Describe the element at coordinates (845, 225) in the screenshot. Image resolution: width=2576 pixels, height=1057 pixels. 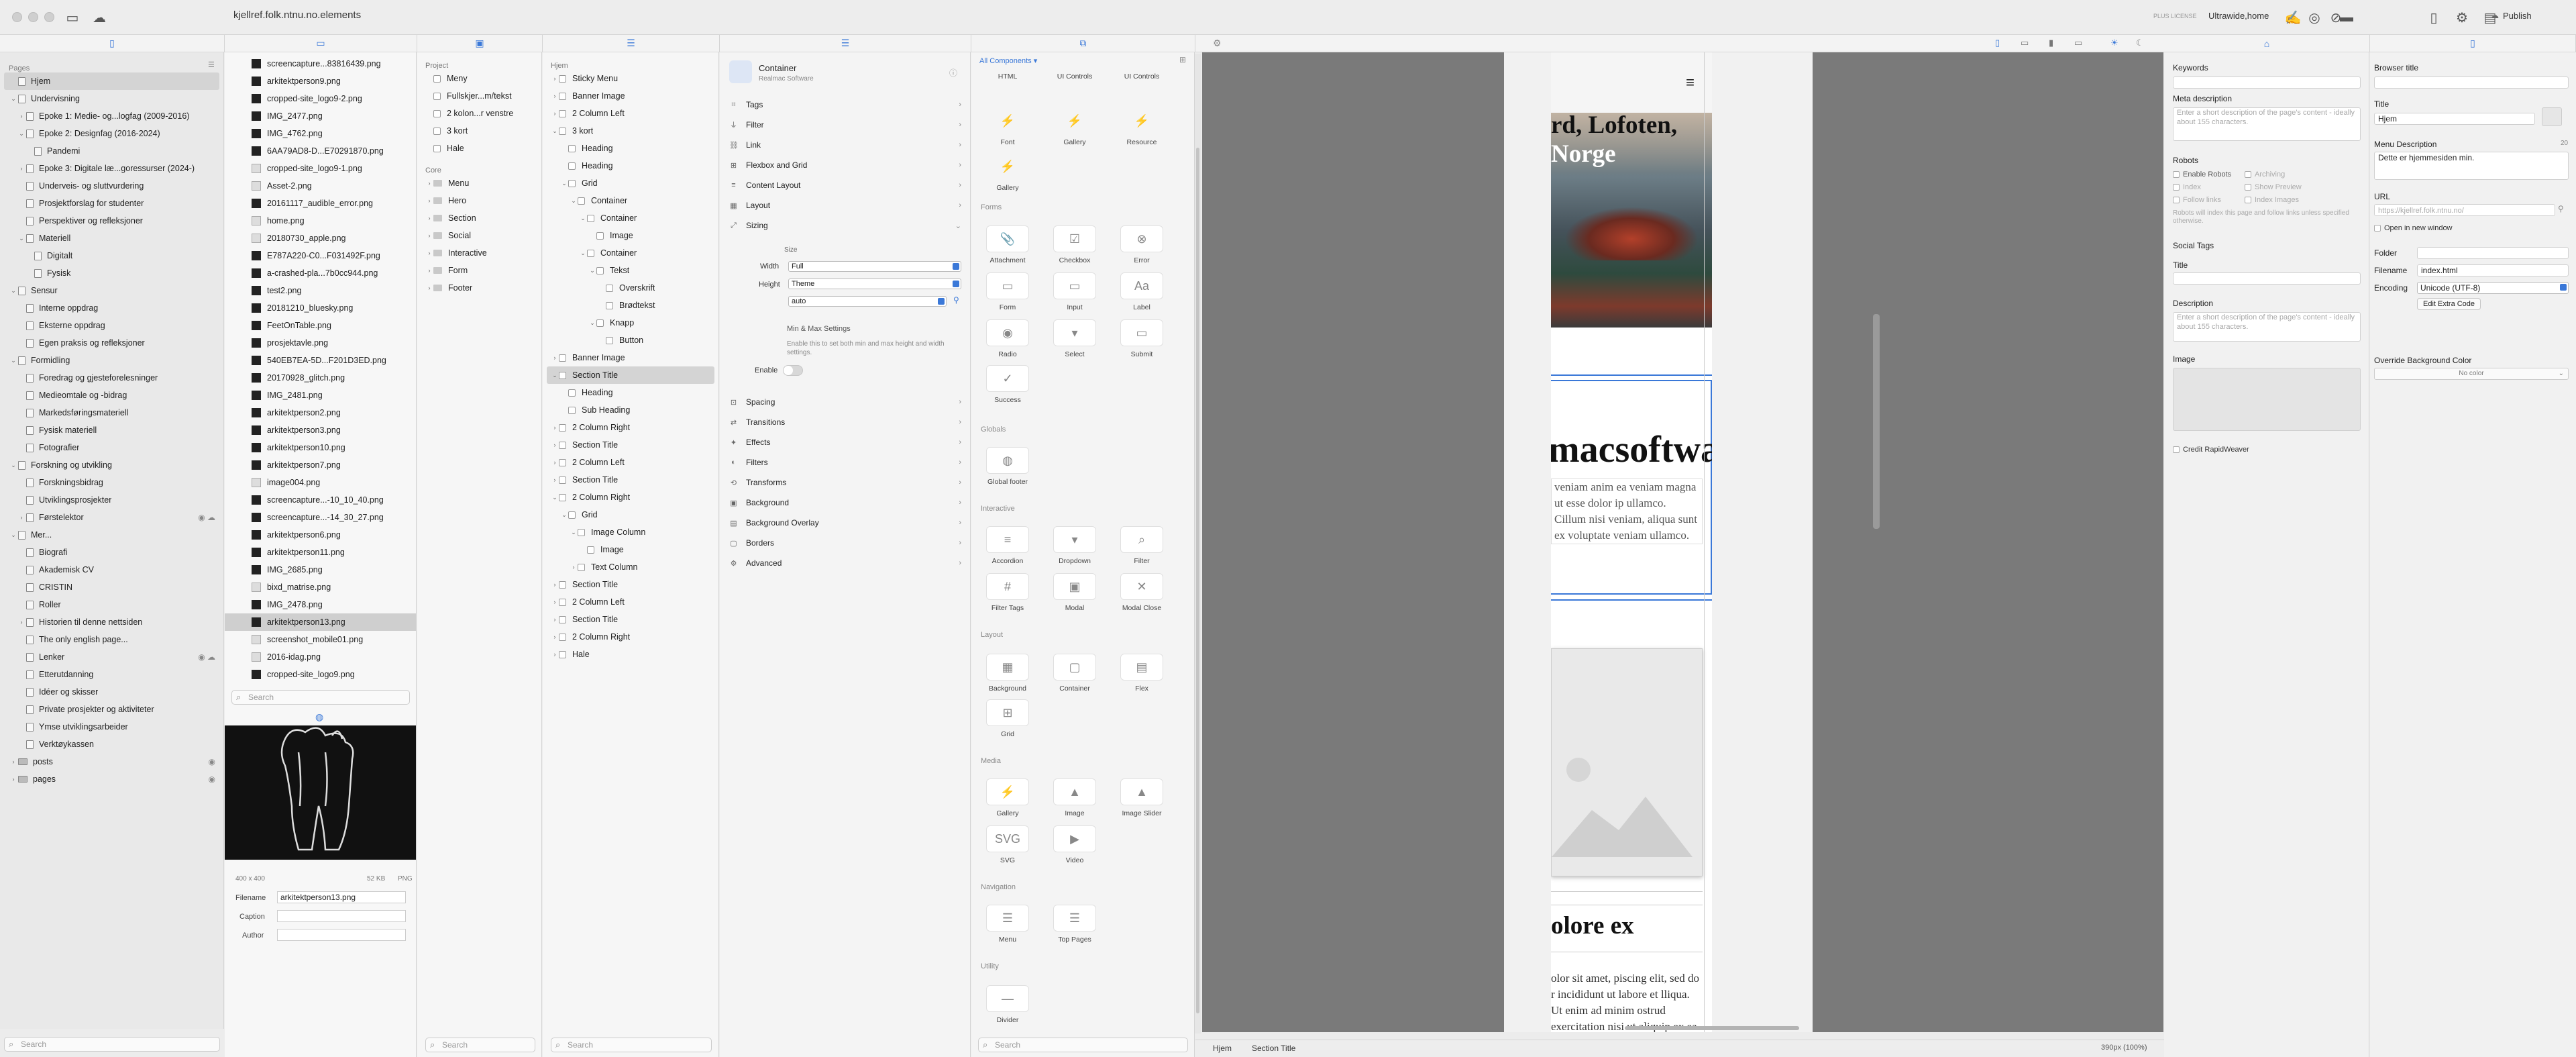
I see `inspector-section: ⤢ Sizing ⌄` at that location.